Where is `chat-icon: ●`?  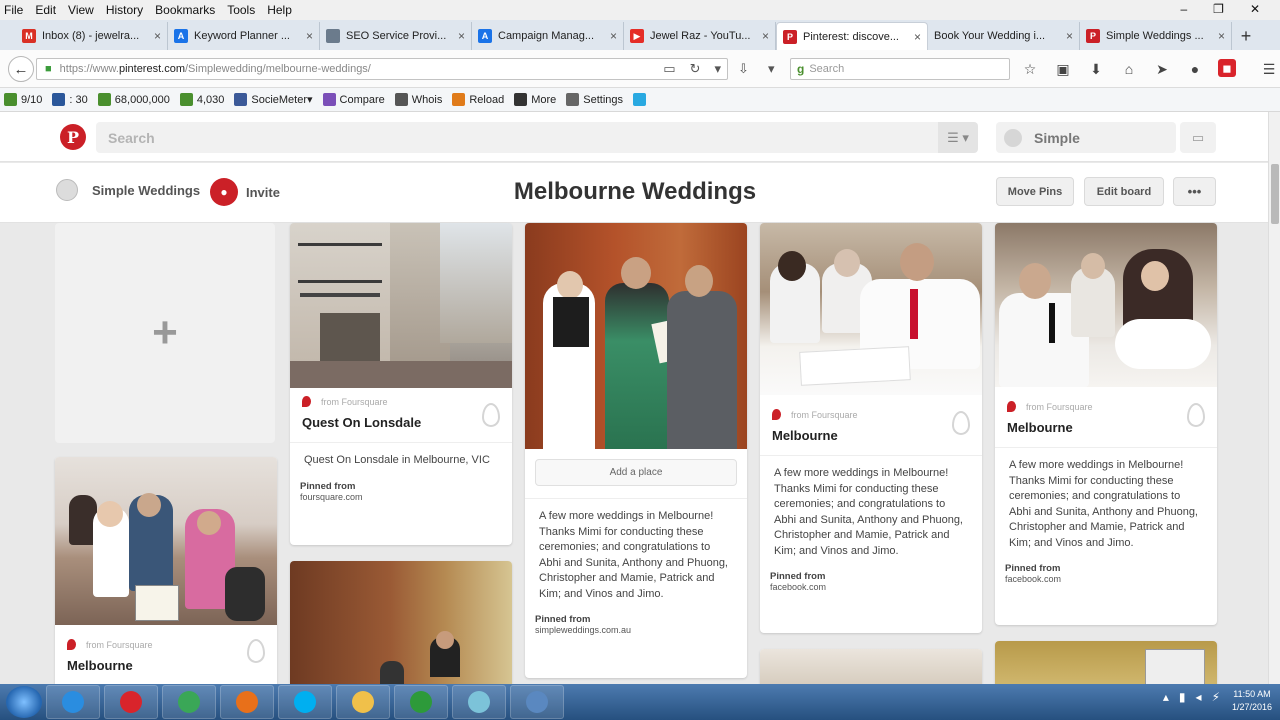 chat-icon: ● is located at coordinates (1195, 69).